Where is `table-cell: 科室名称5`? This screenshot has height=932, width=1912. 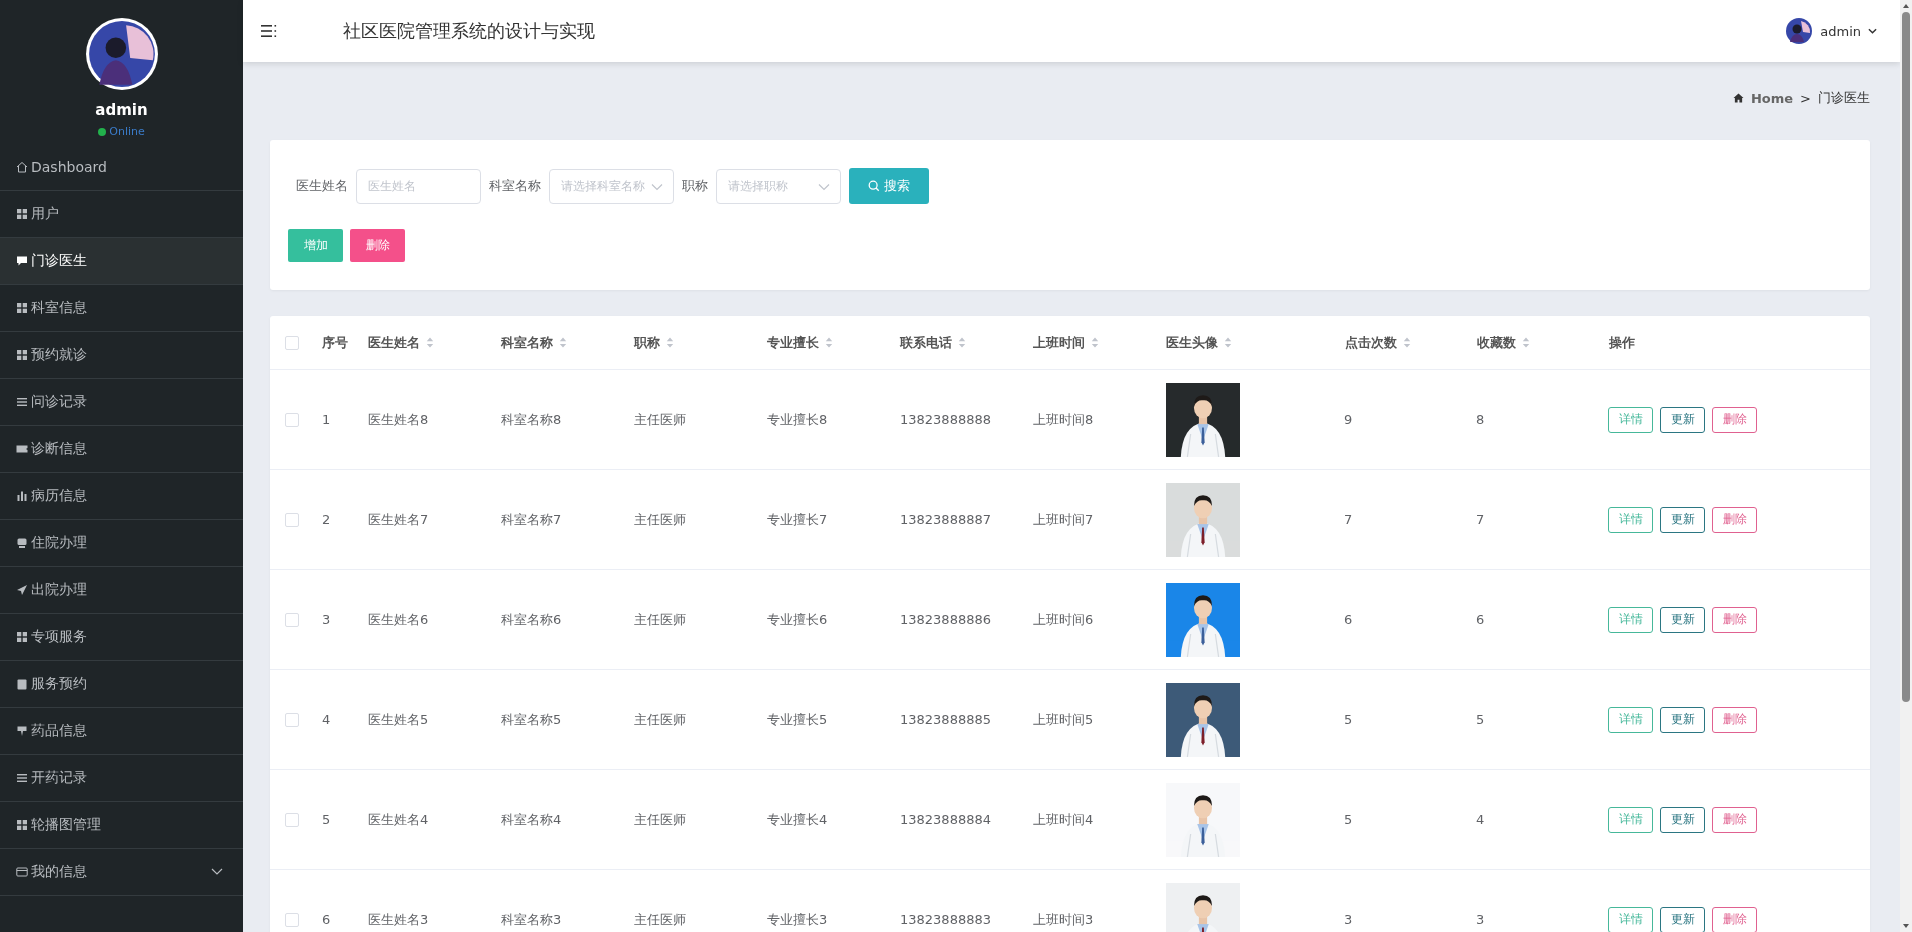 table-cell: 科室名称5 is located at coordinates (531, 719).